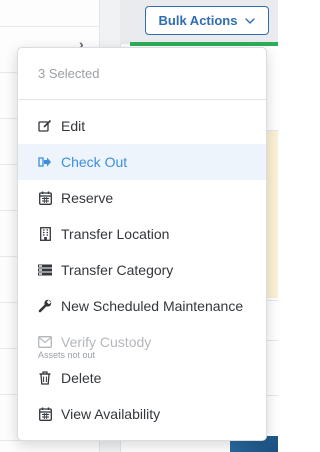 The width and height of the screenshot is (320, 452). What do you see at coordinates (81, 378) in the screenshot?
I see `menu-item-label: Delete` at bounding box center [81, 378].